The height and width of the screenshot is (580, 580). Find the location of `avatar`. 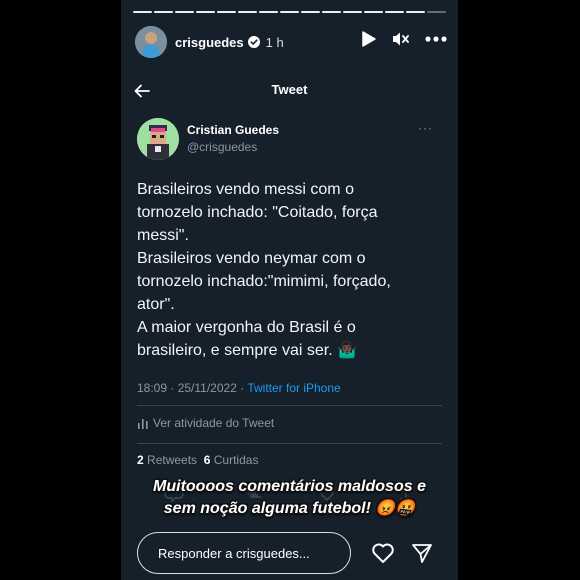

avatar is located at coordinates (151, 42).